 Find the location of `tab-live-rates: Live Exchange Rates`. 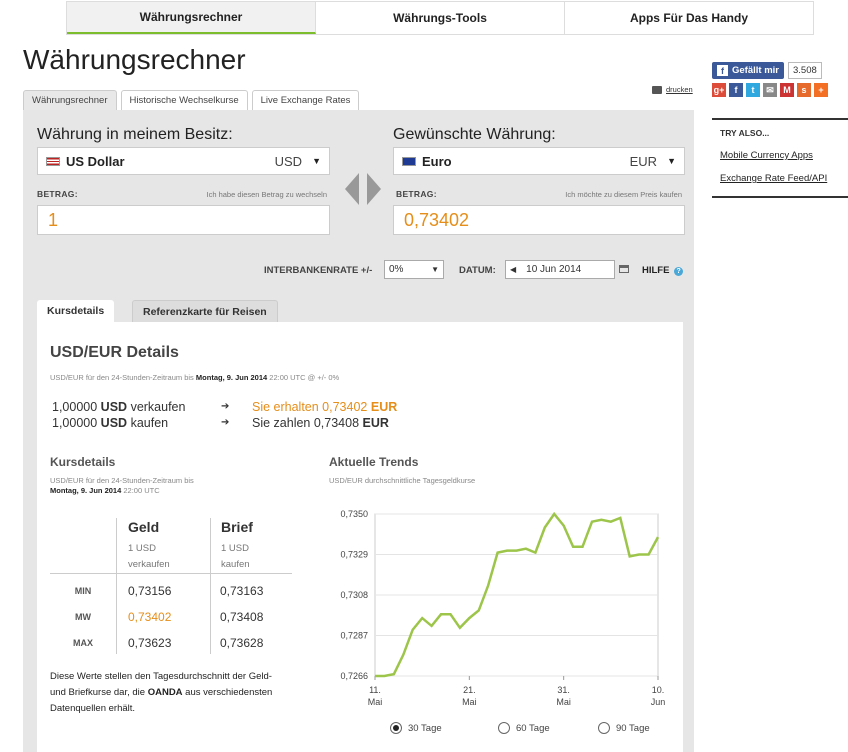

tab-live-rates: Live Exchange Rates is located at coordinates (305, 100).